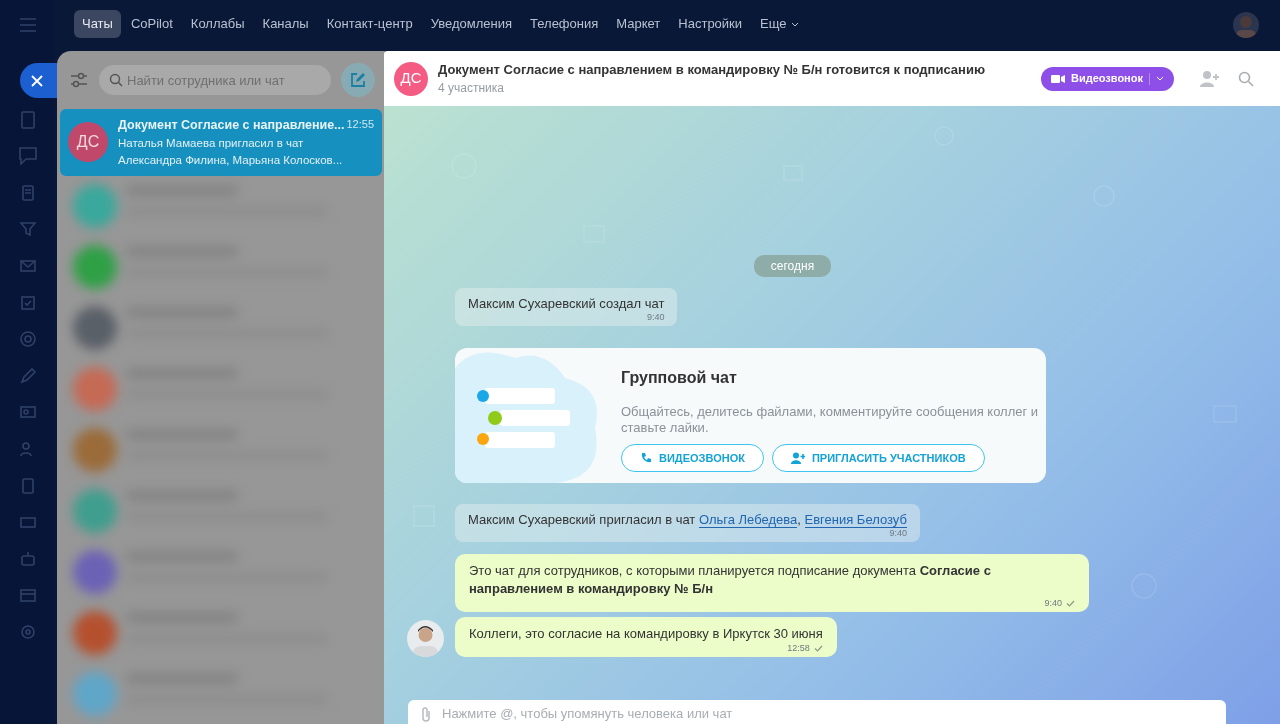 This screenshot has height=724, width=1280. What do you see at coordinates (97, 24) in the screenshot?
I see `menu-tab: Чаты` at bounding box center [97, 24].